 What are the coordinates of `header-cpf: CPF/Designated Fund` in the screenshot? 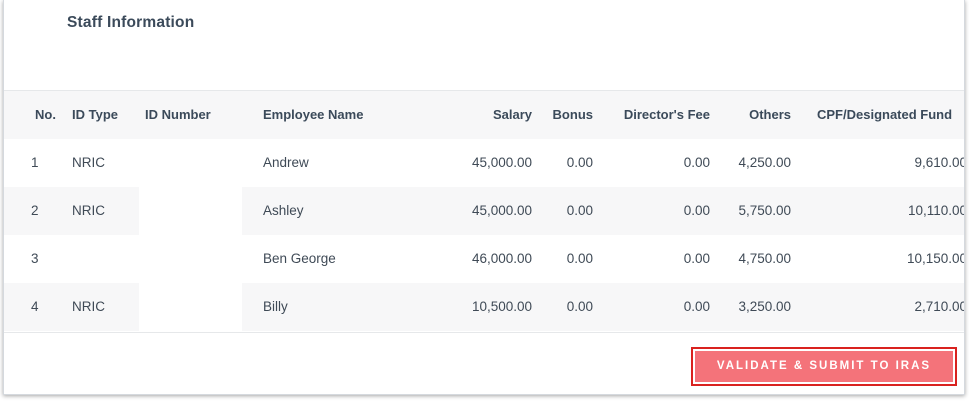 It's located at (885, 114).